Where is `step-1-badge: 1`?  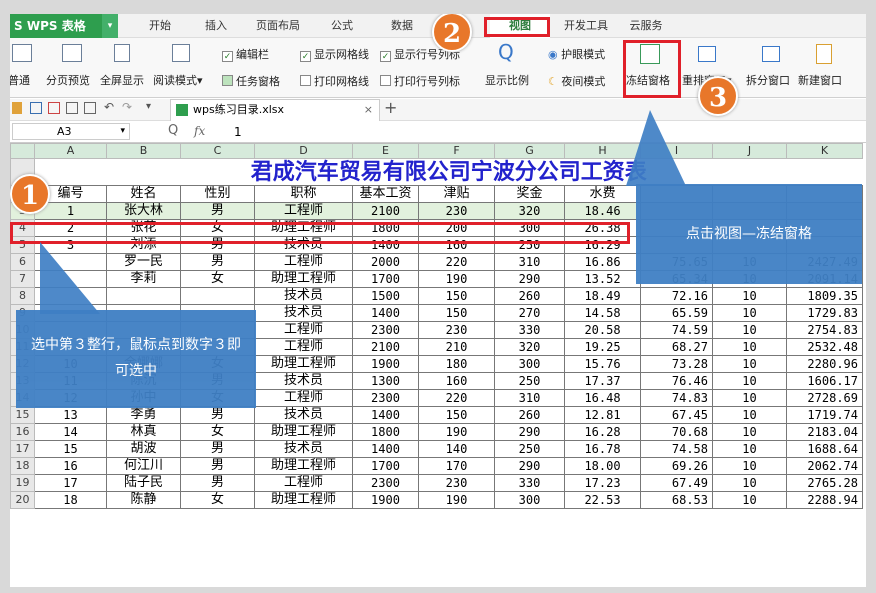 step-1-badge: 1 is located at coordinates (30, 194).